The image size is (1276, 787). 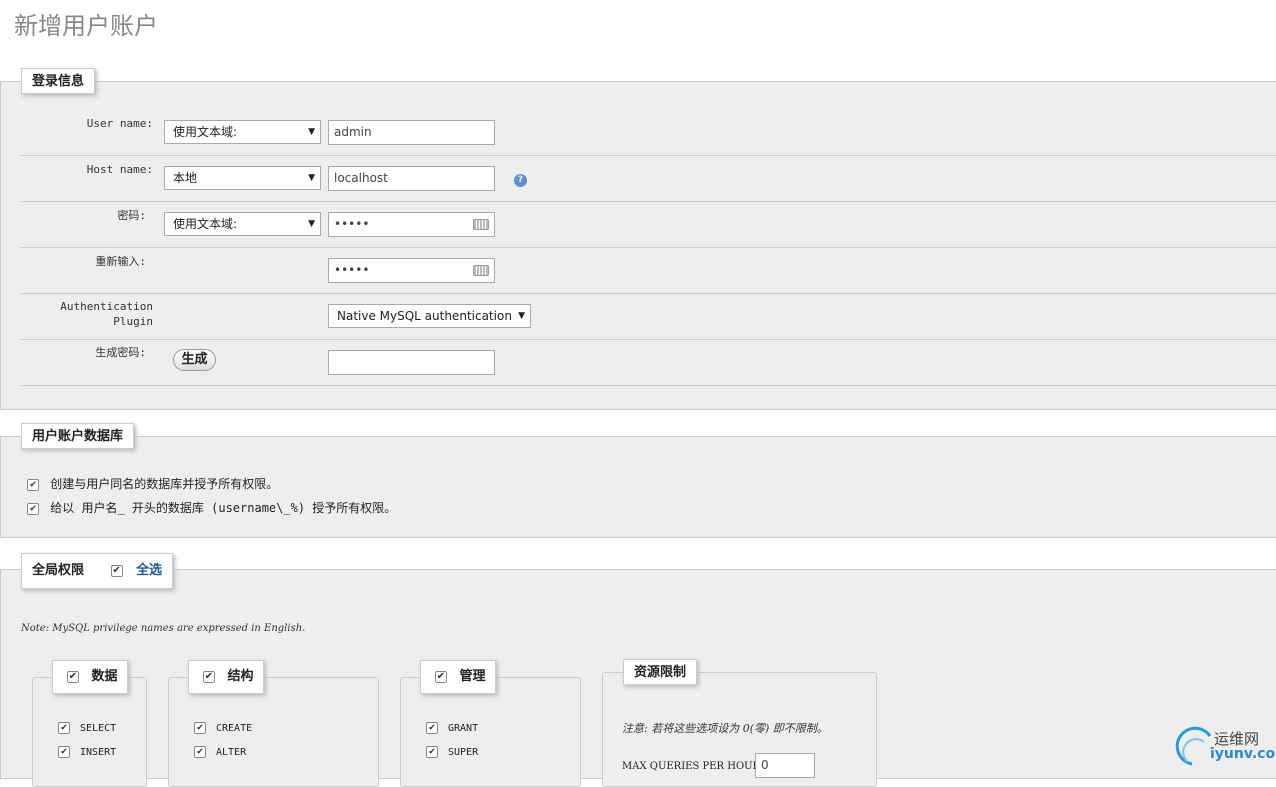 I want to click on hostname-type-value: 本地, so click(x=185, y=178).